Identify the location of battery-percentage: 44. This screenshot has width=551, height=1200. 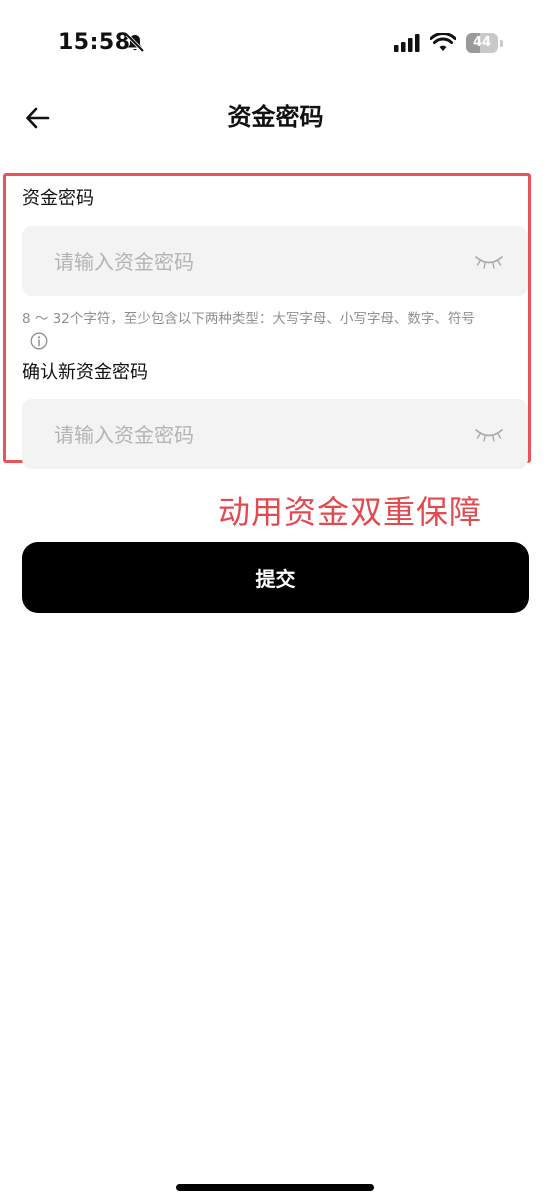
(482, 42).